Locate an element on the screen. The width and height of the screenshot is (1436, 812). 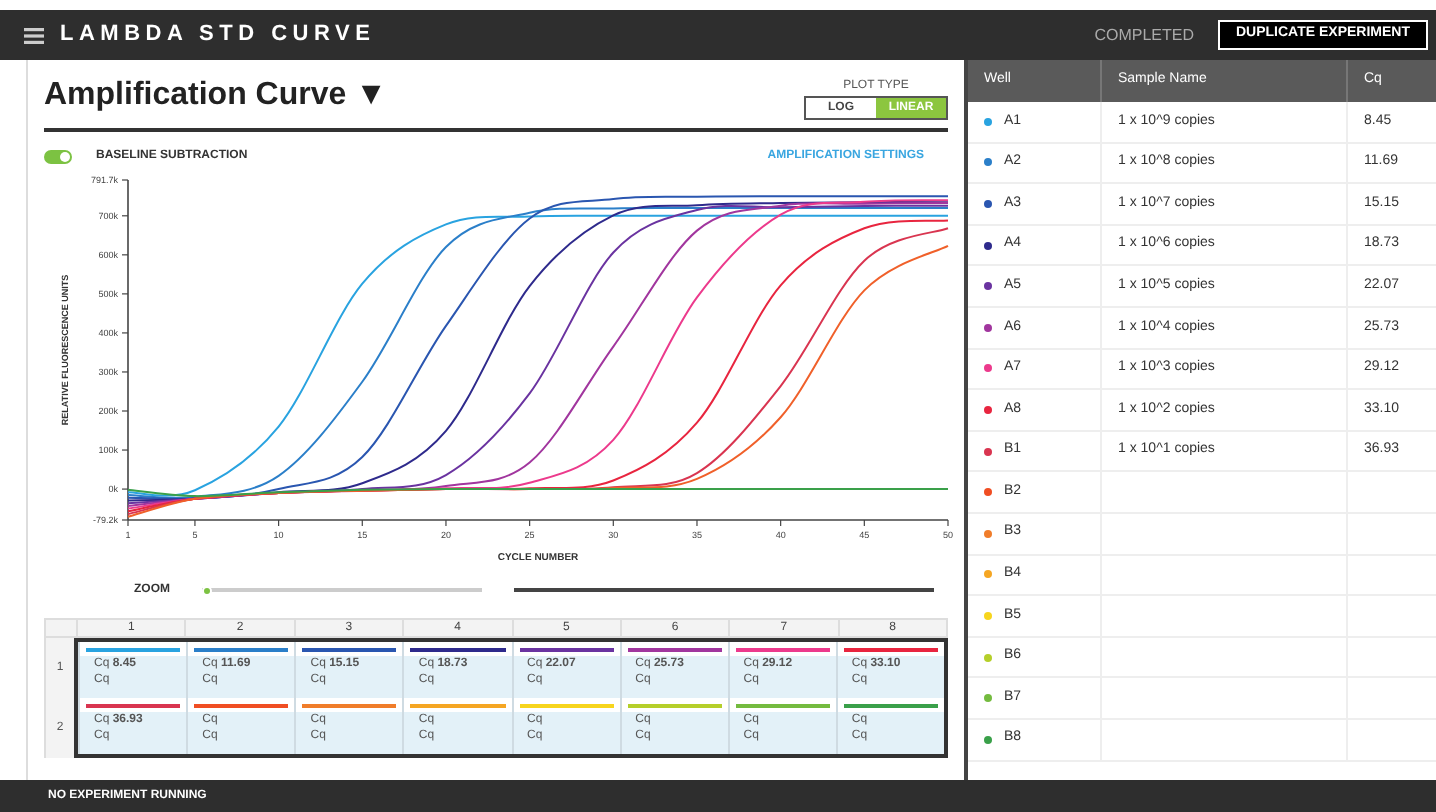
menu-icon is located at coordinates (34, 35).